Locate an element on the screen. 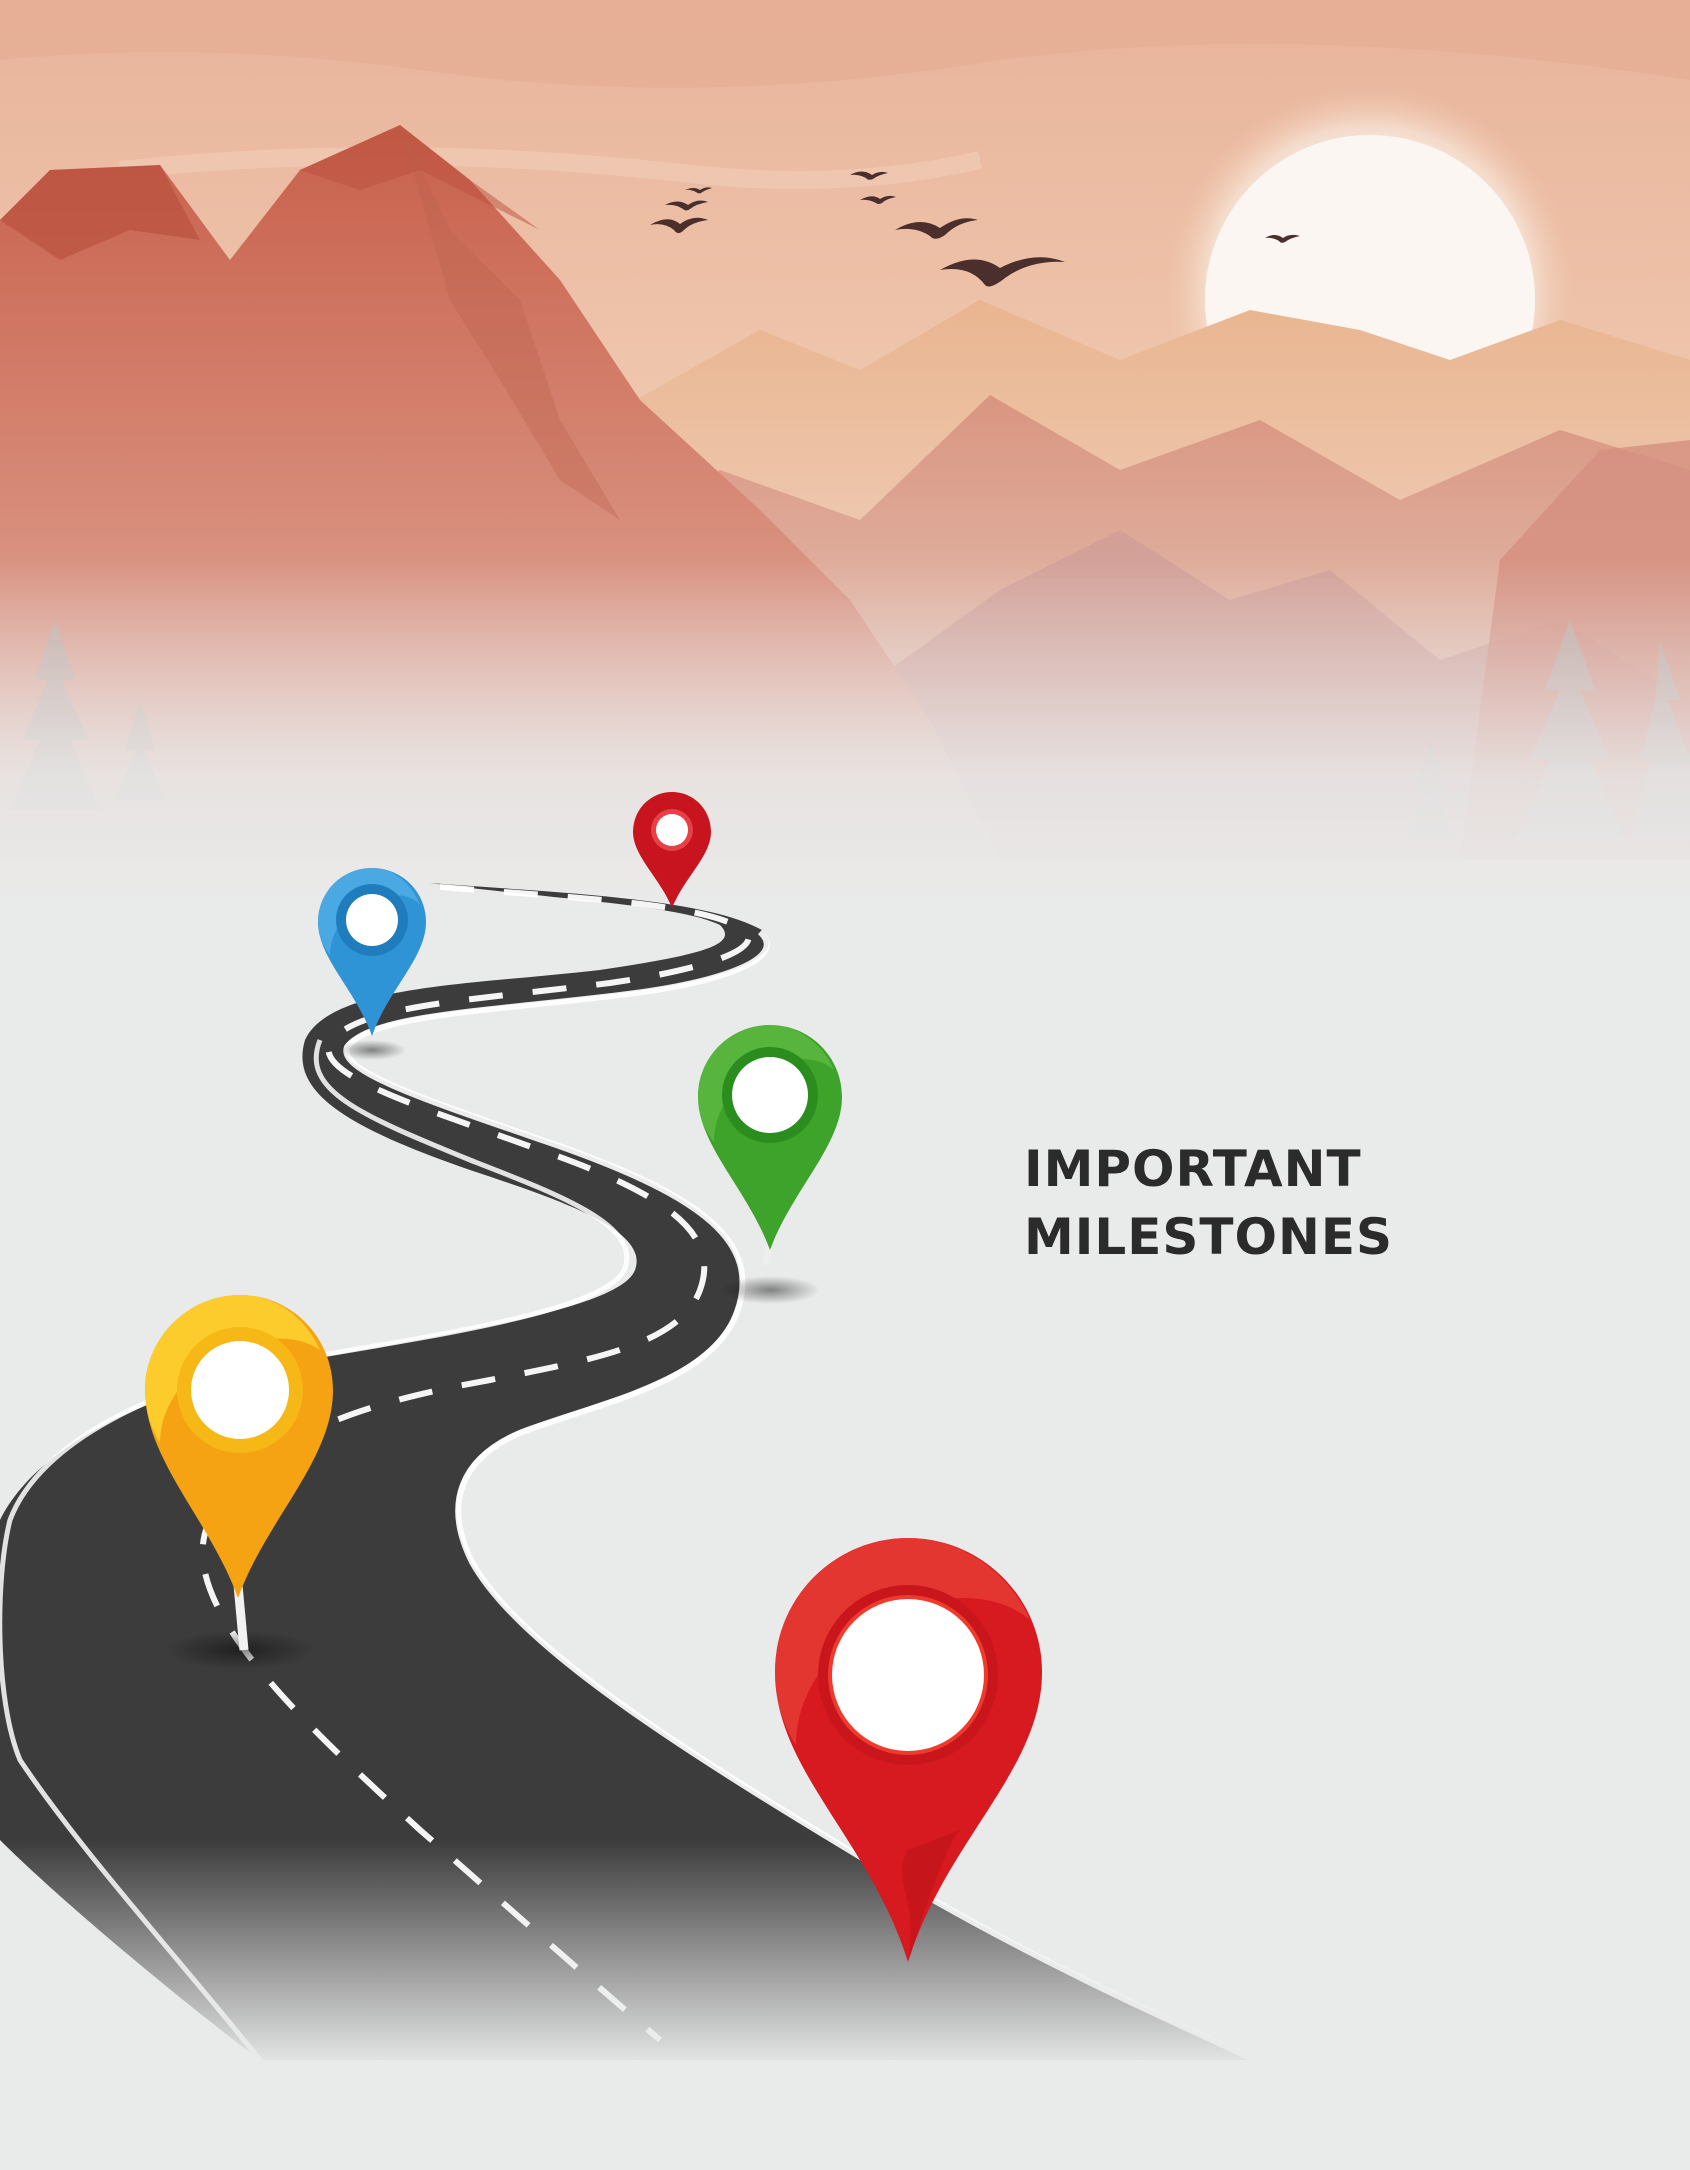 This screenshot has height=2170, width=1690. title-line-2: MILESTONES is located at coordinates (1209, 1237).